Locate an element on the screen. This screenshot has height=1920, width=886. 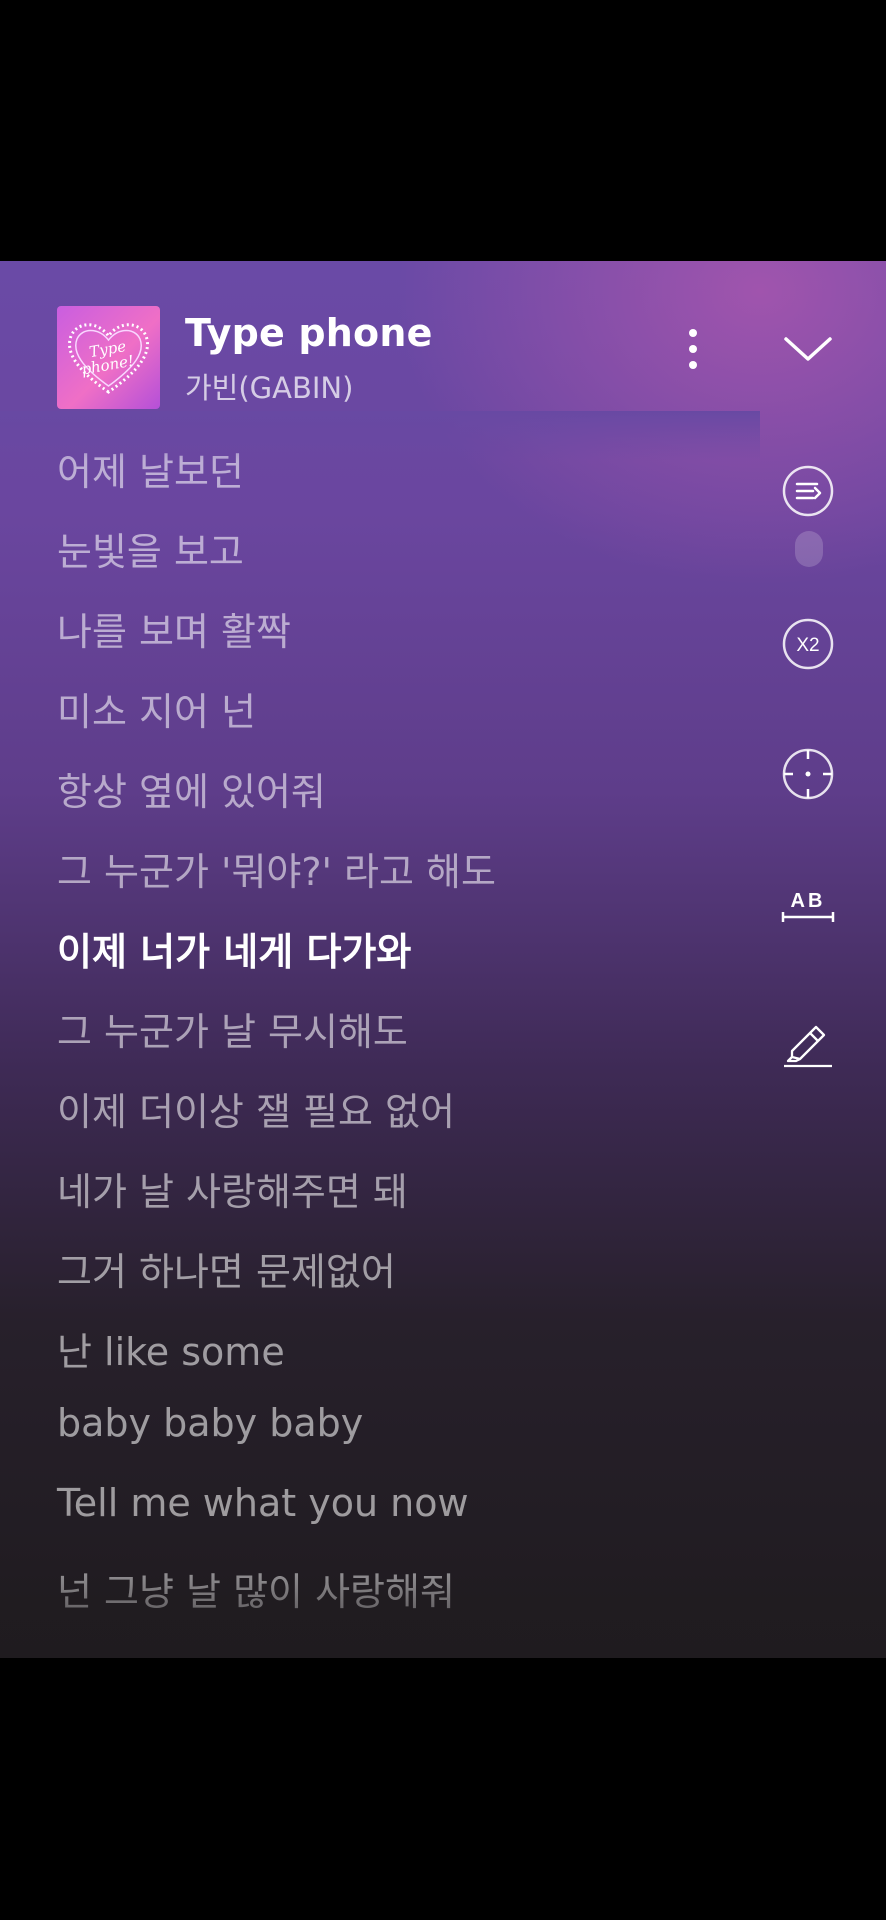
lyric-line: 이제 더이상 잴 필요 없어 is located at coordinates (256, 1108).